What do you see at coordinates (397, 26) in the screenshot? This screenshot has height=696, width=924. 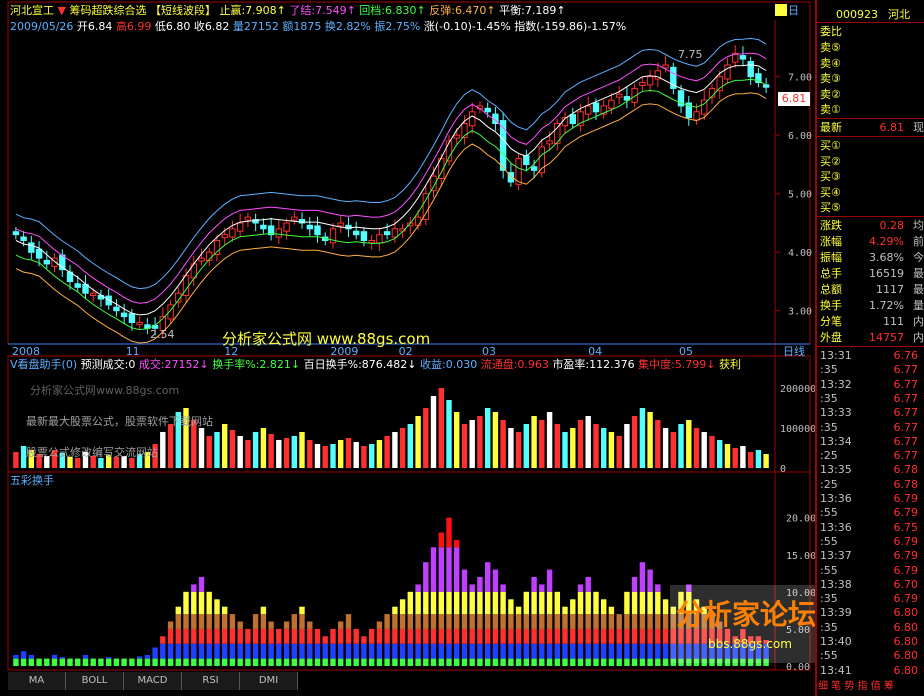 I see `amplitude-value: 振2.75%` at bounding box center [397, 26].